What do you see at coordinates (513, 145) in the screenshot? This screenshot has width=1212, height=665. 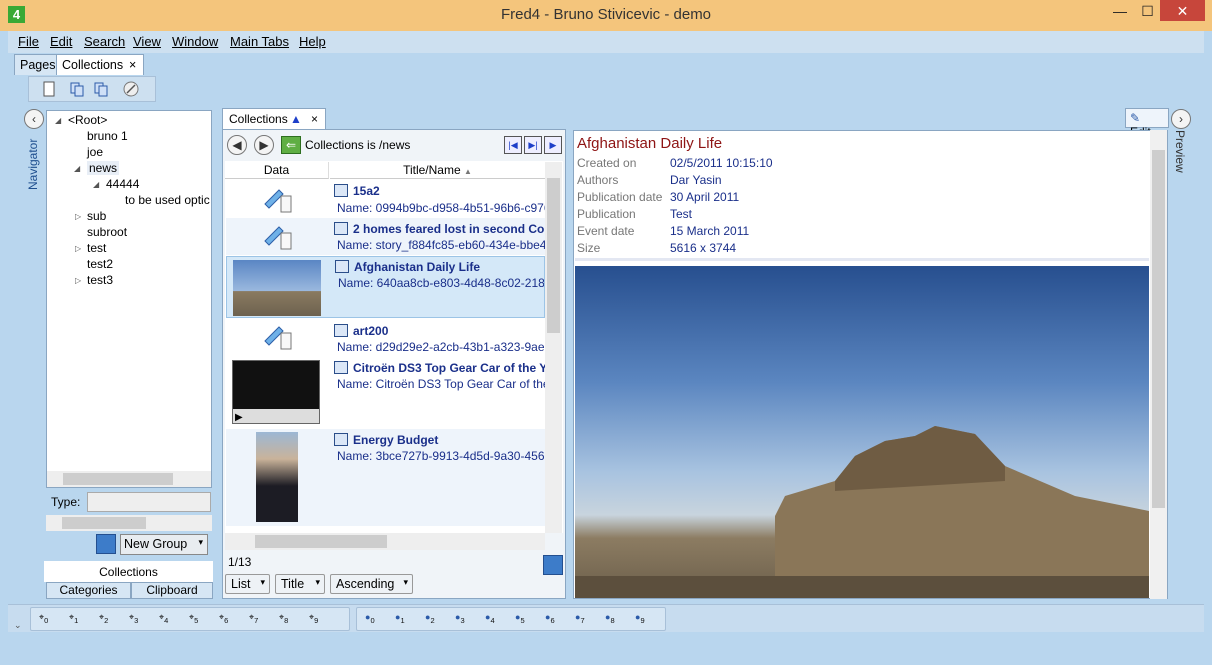 I see `first-page-button: |◀` at bounding box center [513, 145].